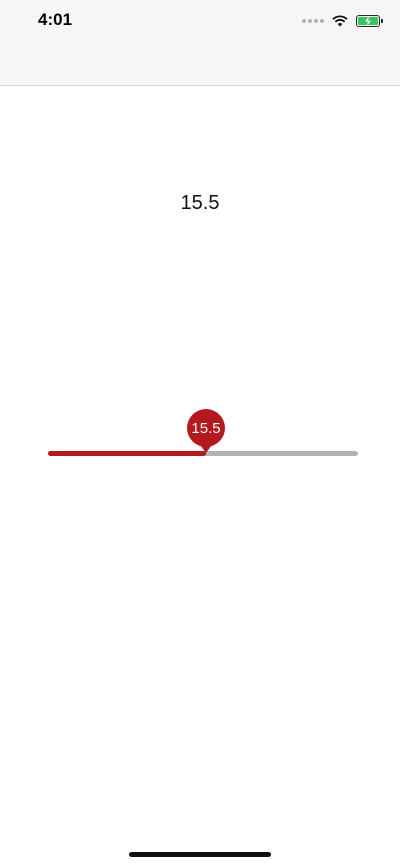 This screenshot has width=400, height=865. What do you see at coordinates (206, 428) in the screenshot?
I see `slider-thumb-label: 15.5` at bounding box center [206, 428].